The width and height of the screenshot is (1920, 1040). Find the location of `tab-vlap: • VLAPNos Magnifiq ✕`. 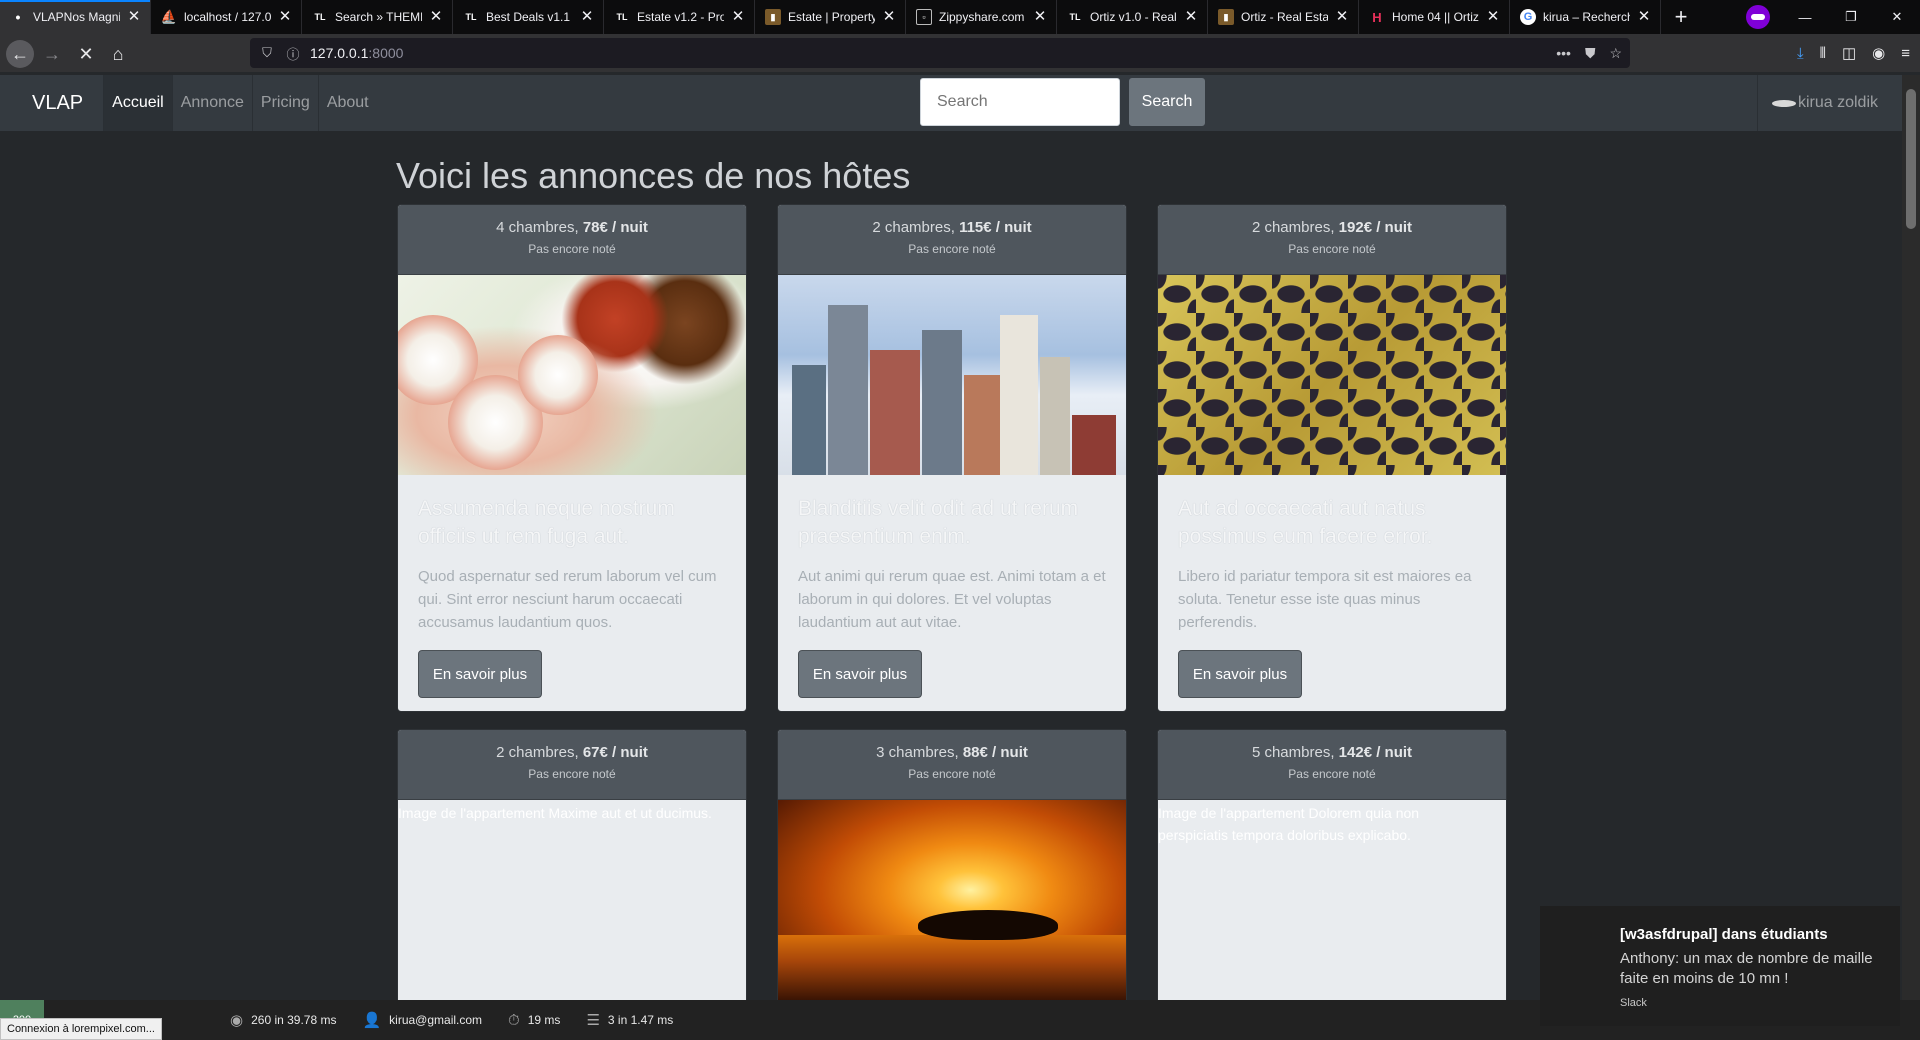

tab-vlap: • VLAPNos Magnifiq ✕ is located at coordinates (75, 17).